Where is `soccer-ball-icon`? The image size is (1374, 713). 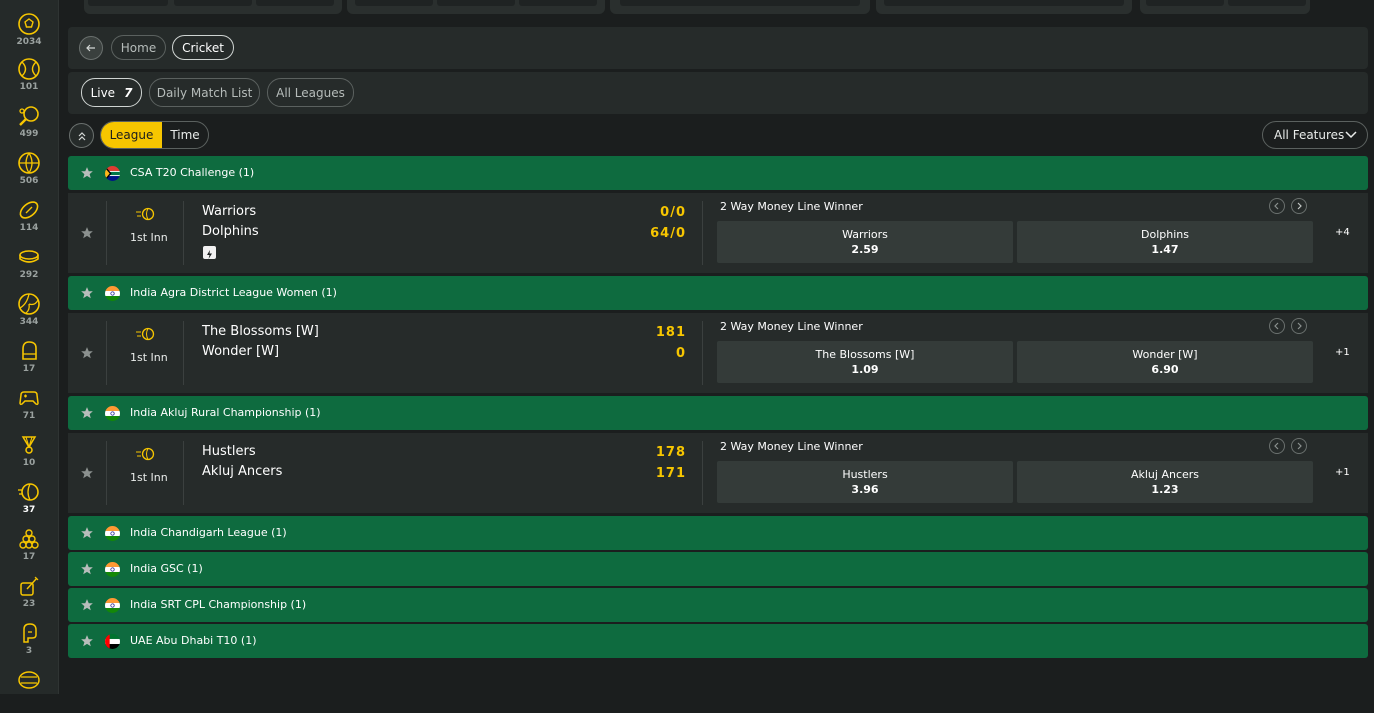 soccer-ball-icon is located at coordinates (29, 24).